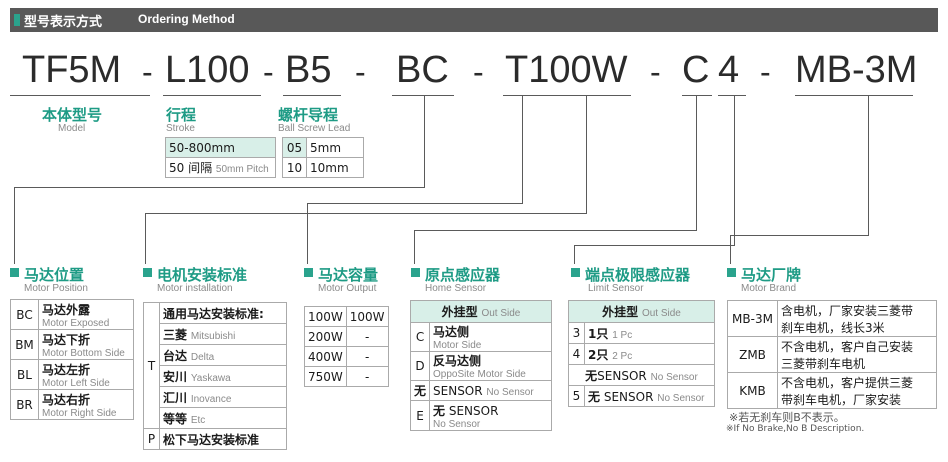 Image resolution: width=948 pixels, height=462 pixels. I want to click on code-home: C, so click(696, 70).